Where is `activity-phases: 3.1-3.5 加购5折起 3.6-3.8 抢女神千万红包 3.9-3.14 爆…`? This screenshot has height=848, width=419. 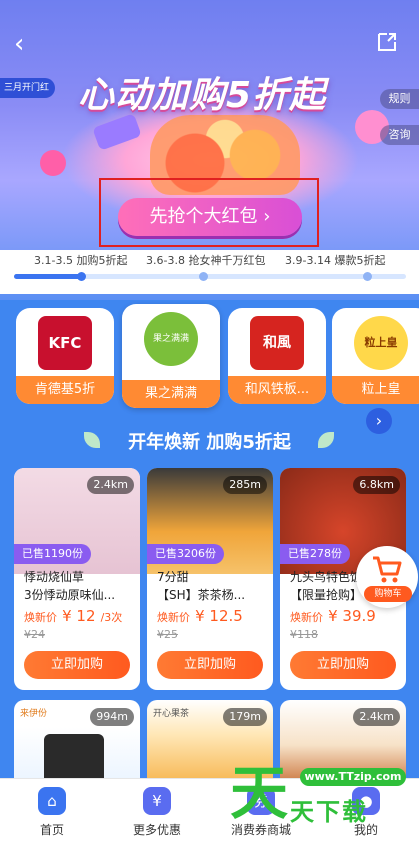 activity-phases: 3.1-3.5 加购5折起 3.6-3.8 抢女神千万红包 3.9-3.14 爆… is located at coordinates (209, 272).